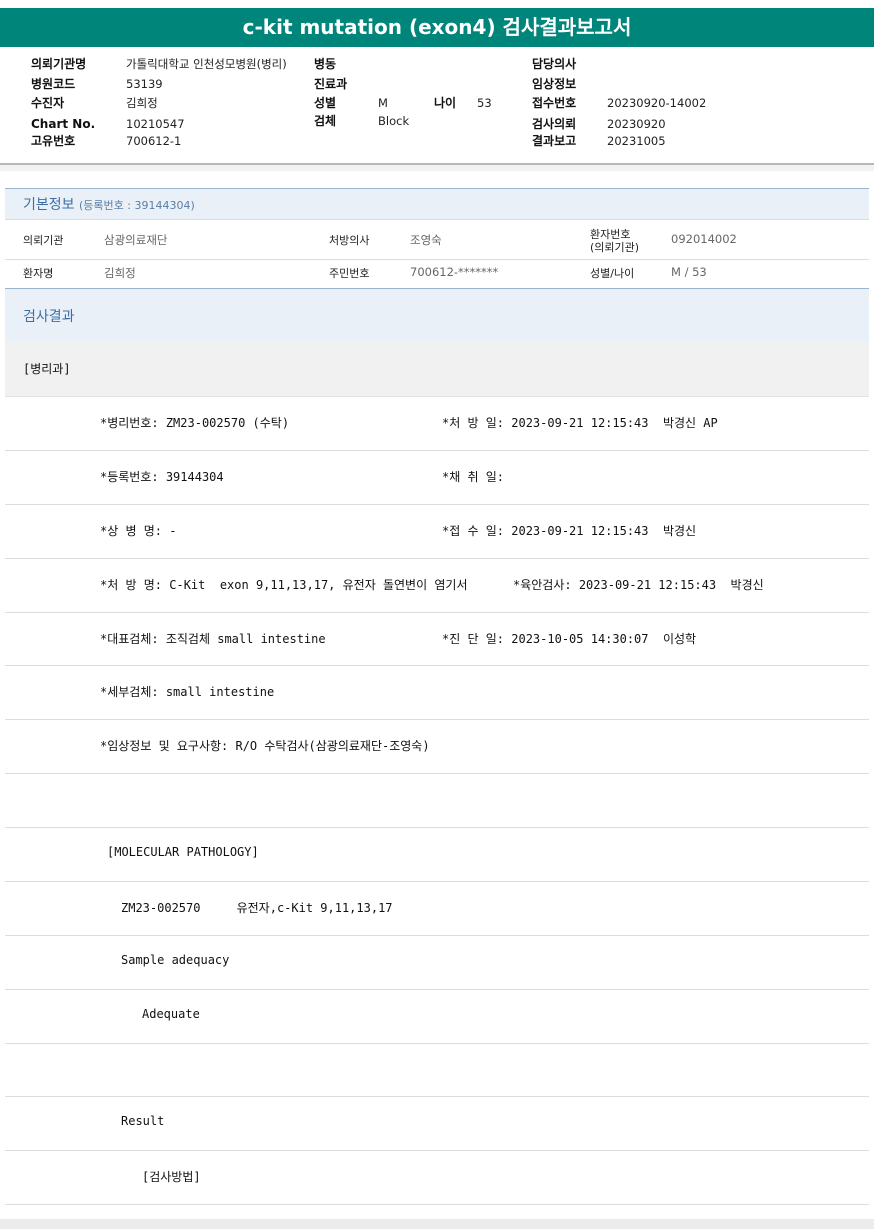 The image size is (874, 1229). I want to click on result-line-left: *등록번호: 39144304, so click(162, 477).